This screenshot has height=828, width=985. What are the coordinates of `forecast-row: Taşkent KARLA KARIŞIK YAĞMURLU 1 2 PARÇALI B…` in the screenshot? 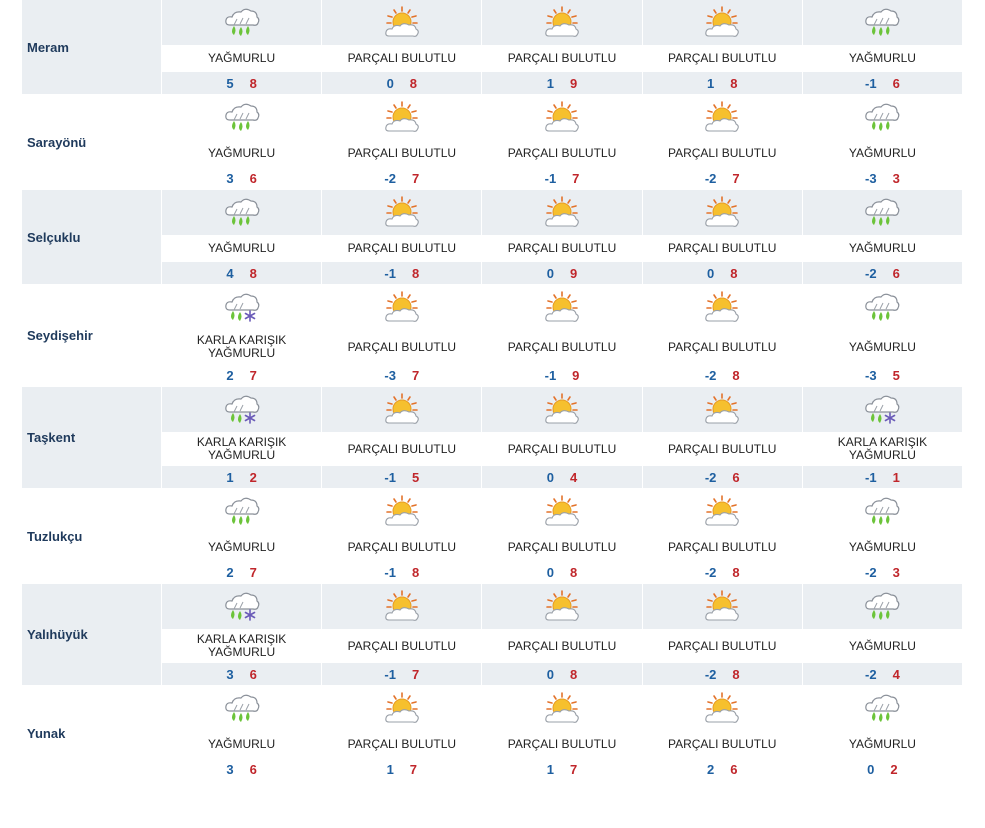 It's located at (492, 438).